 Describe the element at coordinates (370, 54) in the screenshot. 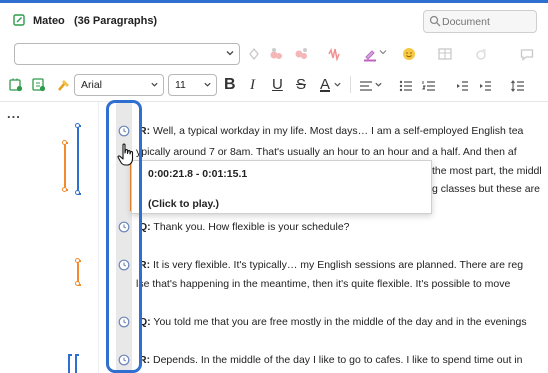

I see `highlighter-icon` at that location.